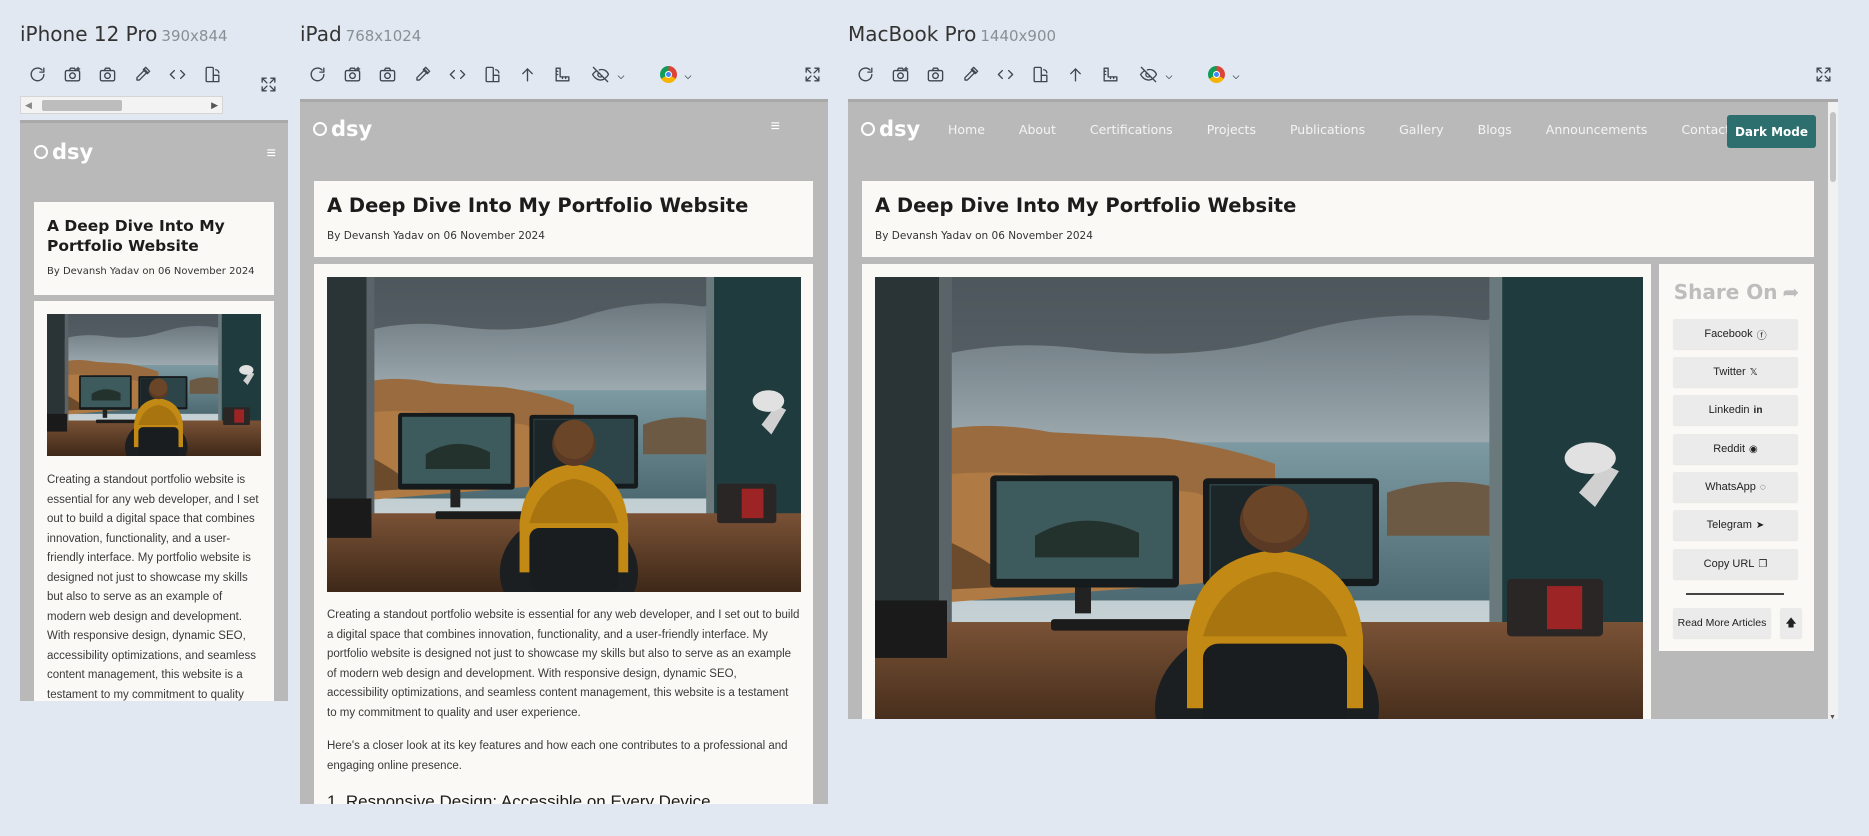 This screenshot has width=1869, height=836. I want to click on nav-about: About, so click(1037, 129).